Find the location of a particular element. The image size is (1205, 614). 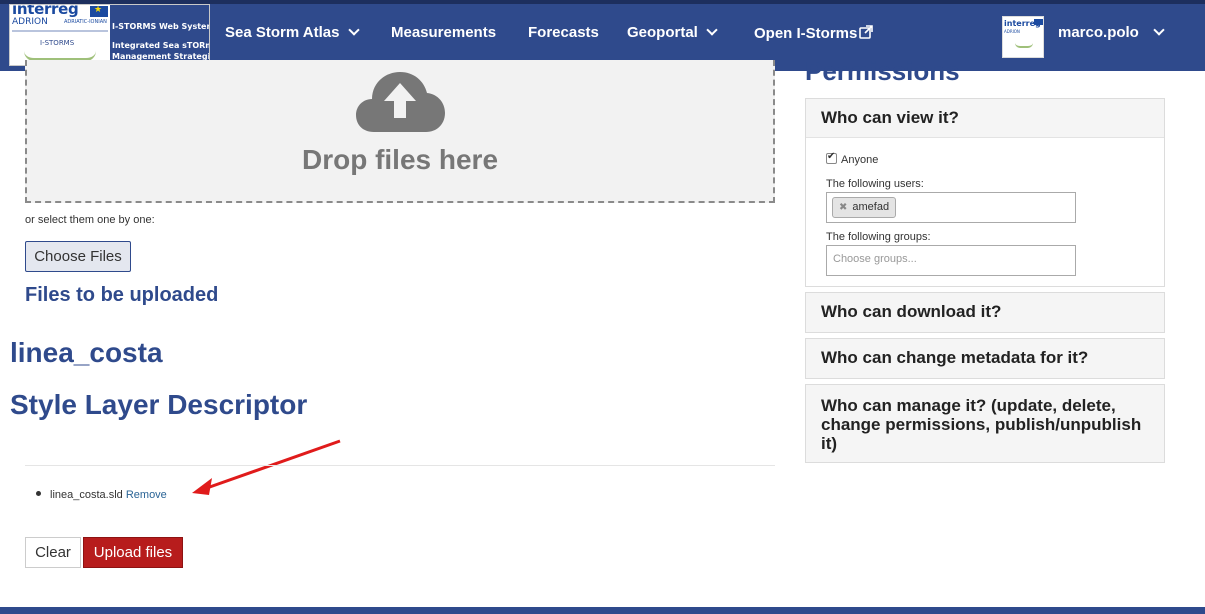

nav-label: Measurements is located at coordinates (444, 32).